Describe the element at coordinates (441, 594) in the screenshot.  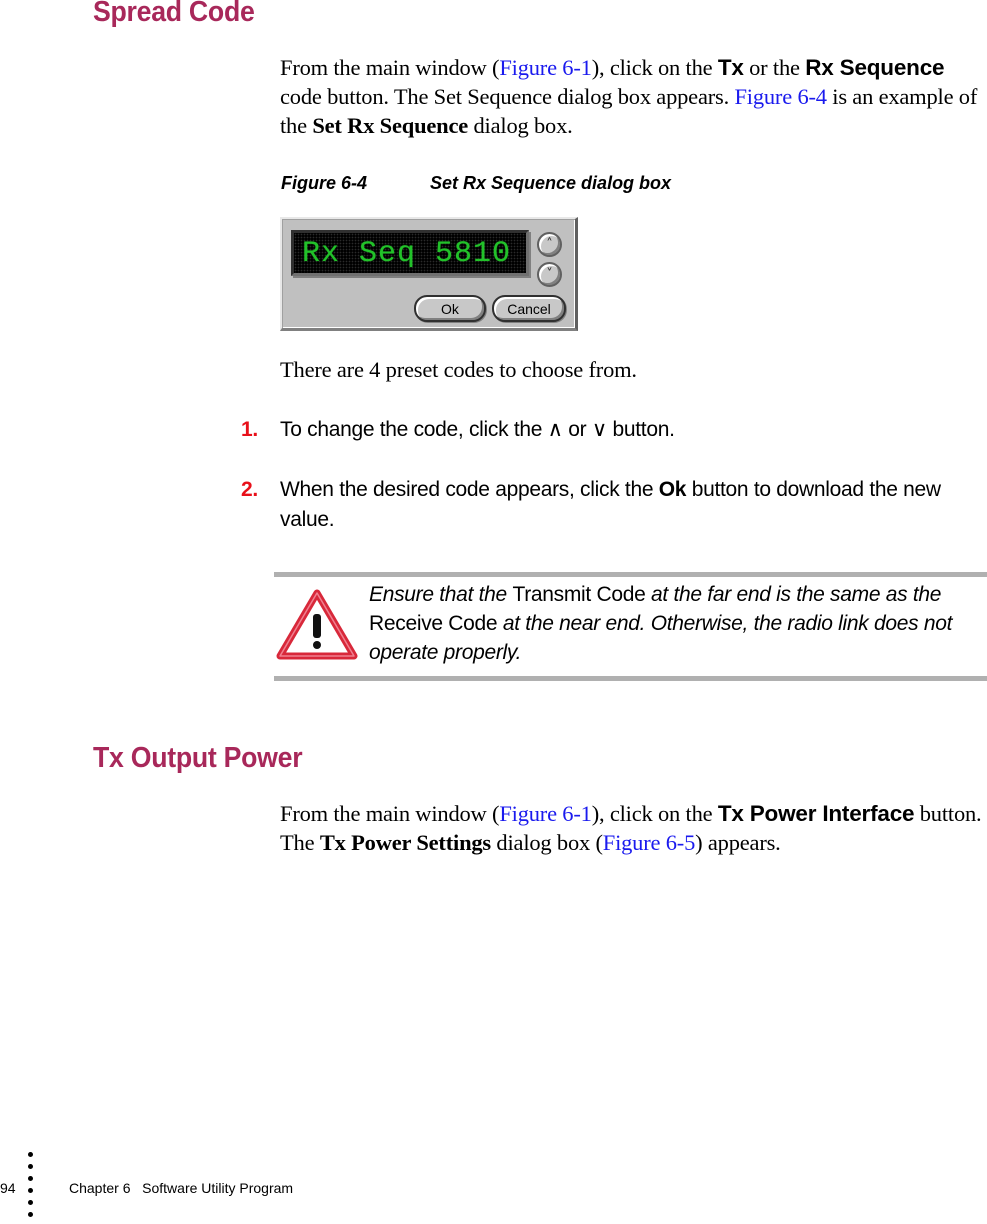
I see `text: Ensure that the` at that location.